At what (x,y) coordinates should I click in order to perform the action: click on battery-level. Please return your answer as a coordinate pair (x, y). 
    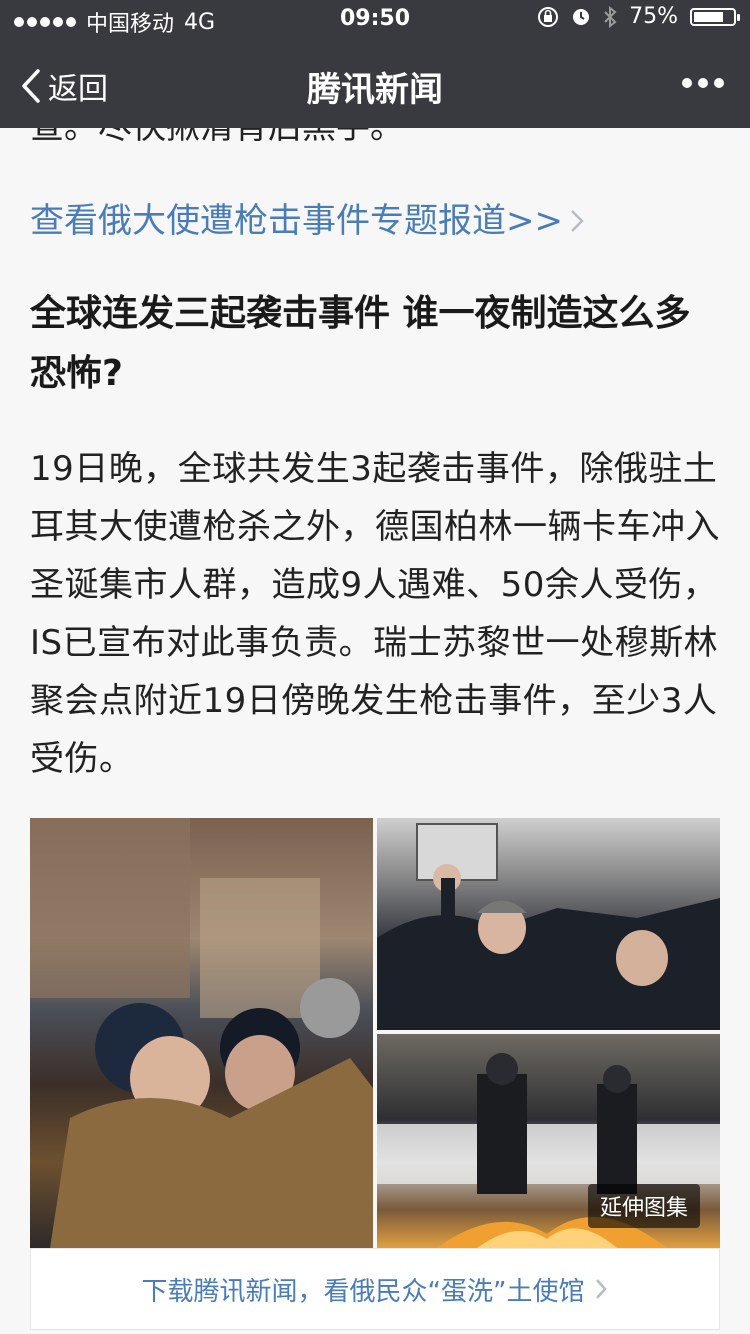
    Looking at the image, I should click on (708, 16).